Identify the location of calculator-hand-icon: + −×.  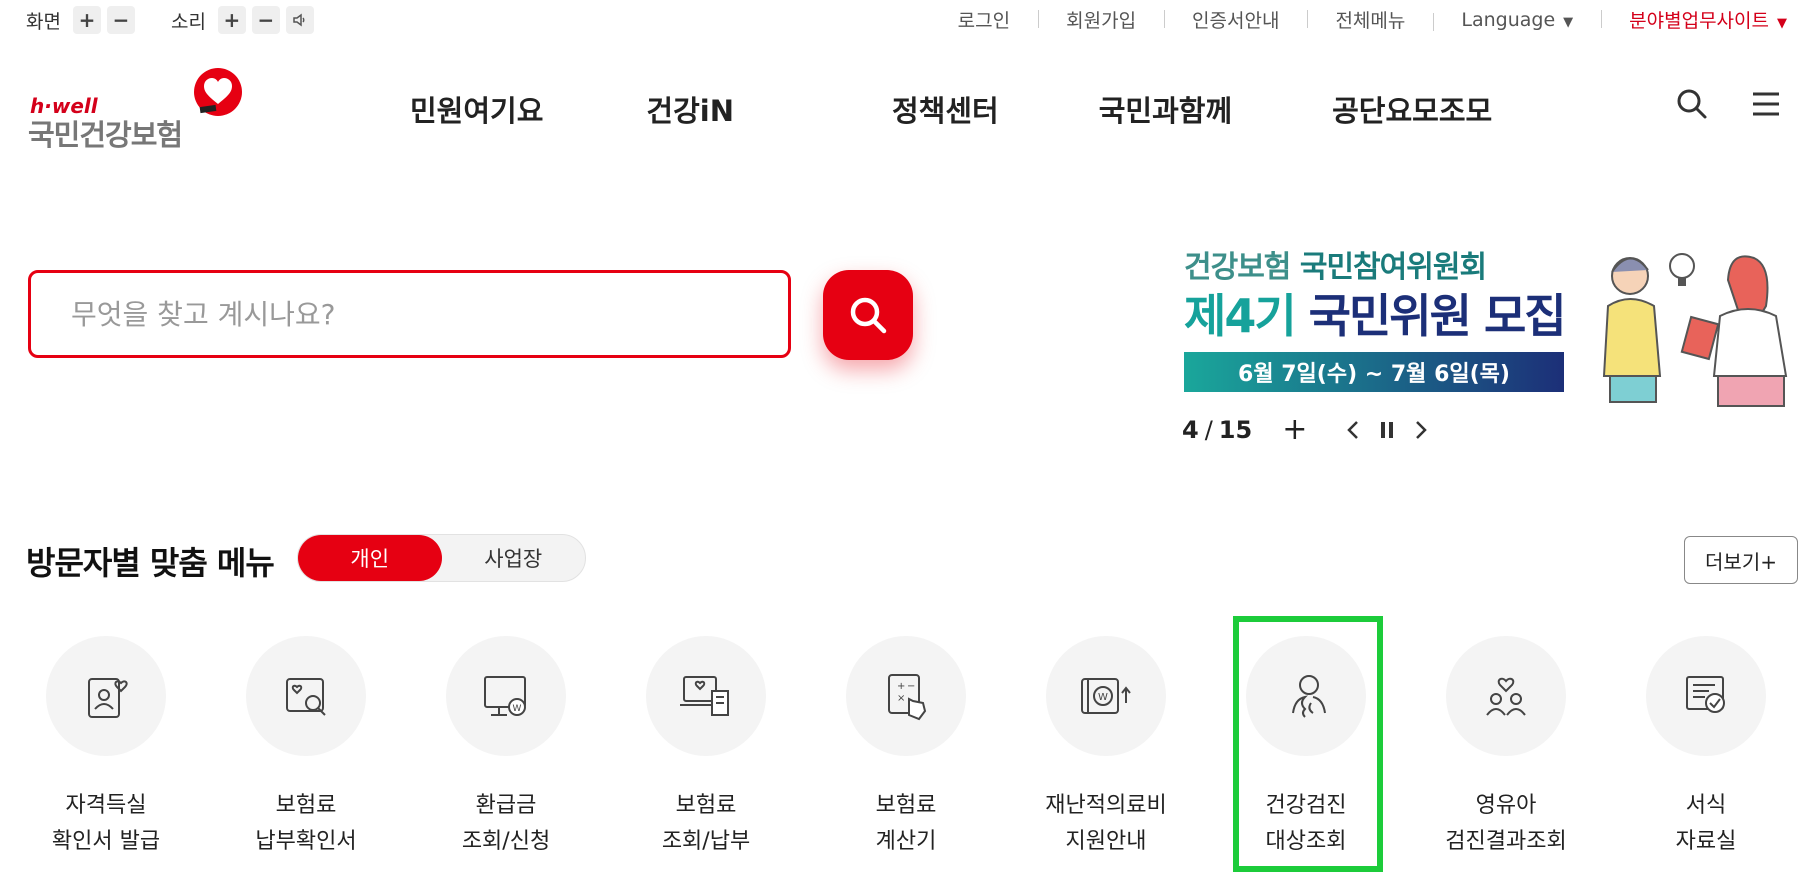
(907, 697).